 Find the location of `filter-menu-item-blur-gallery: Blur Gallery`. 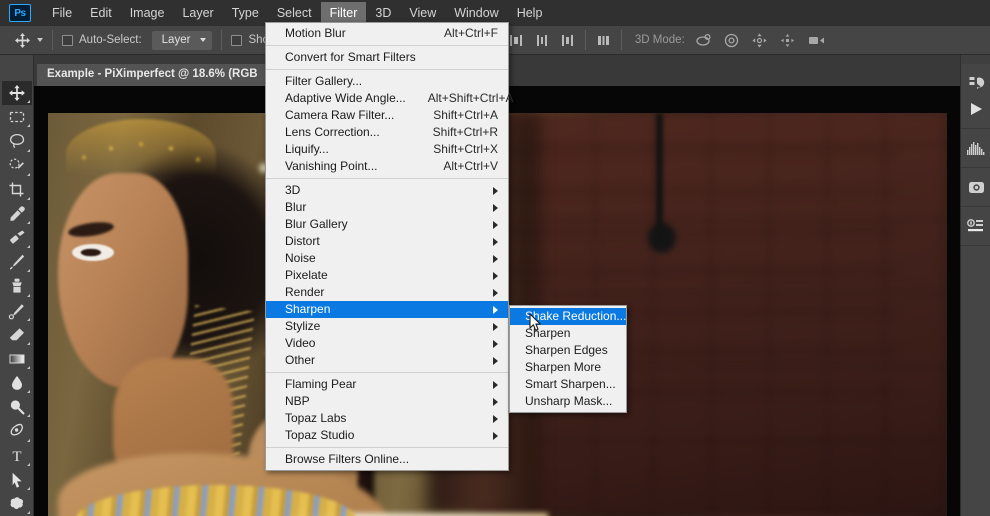

filter-menu-item-blur-gallery: Blur Gallery is located at coordinates (387, 224).